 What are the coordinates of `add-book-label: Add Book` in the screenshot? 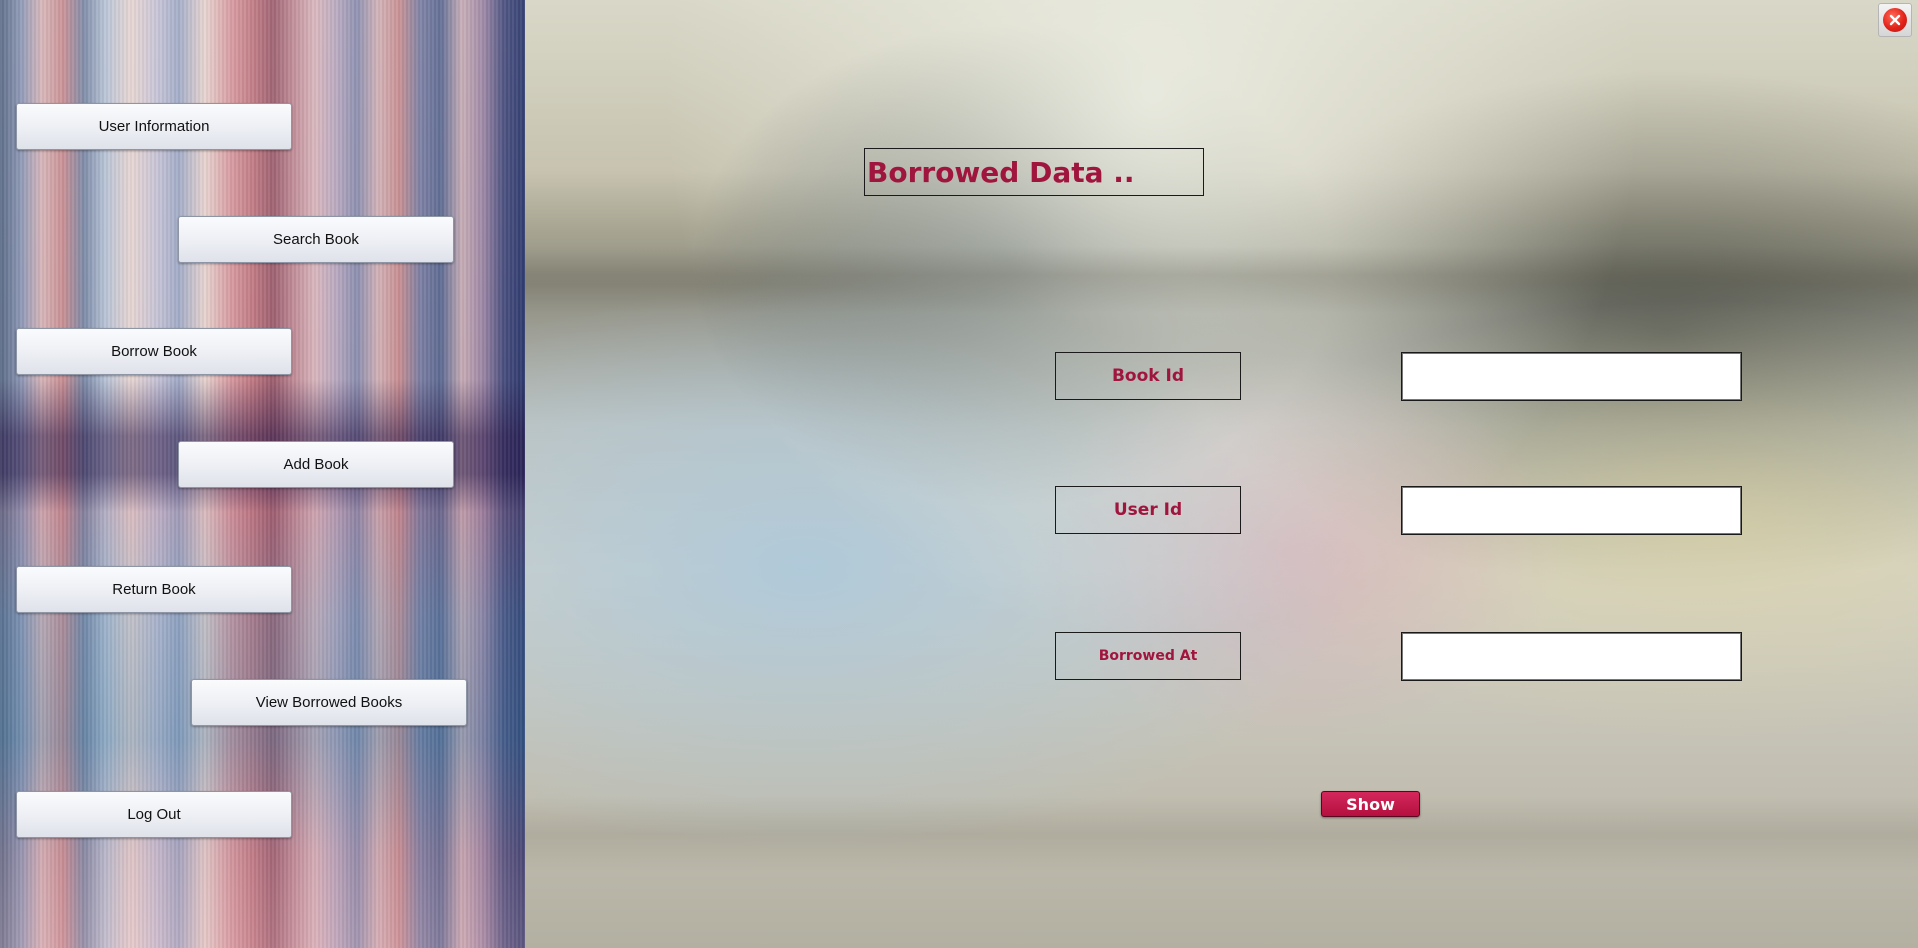 It's located at (316, 464).